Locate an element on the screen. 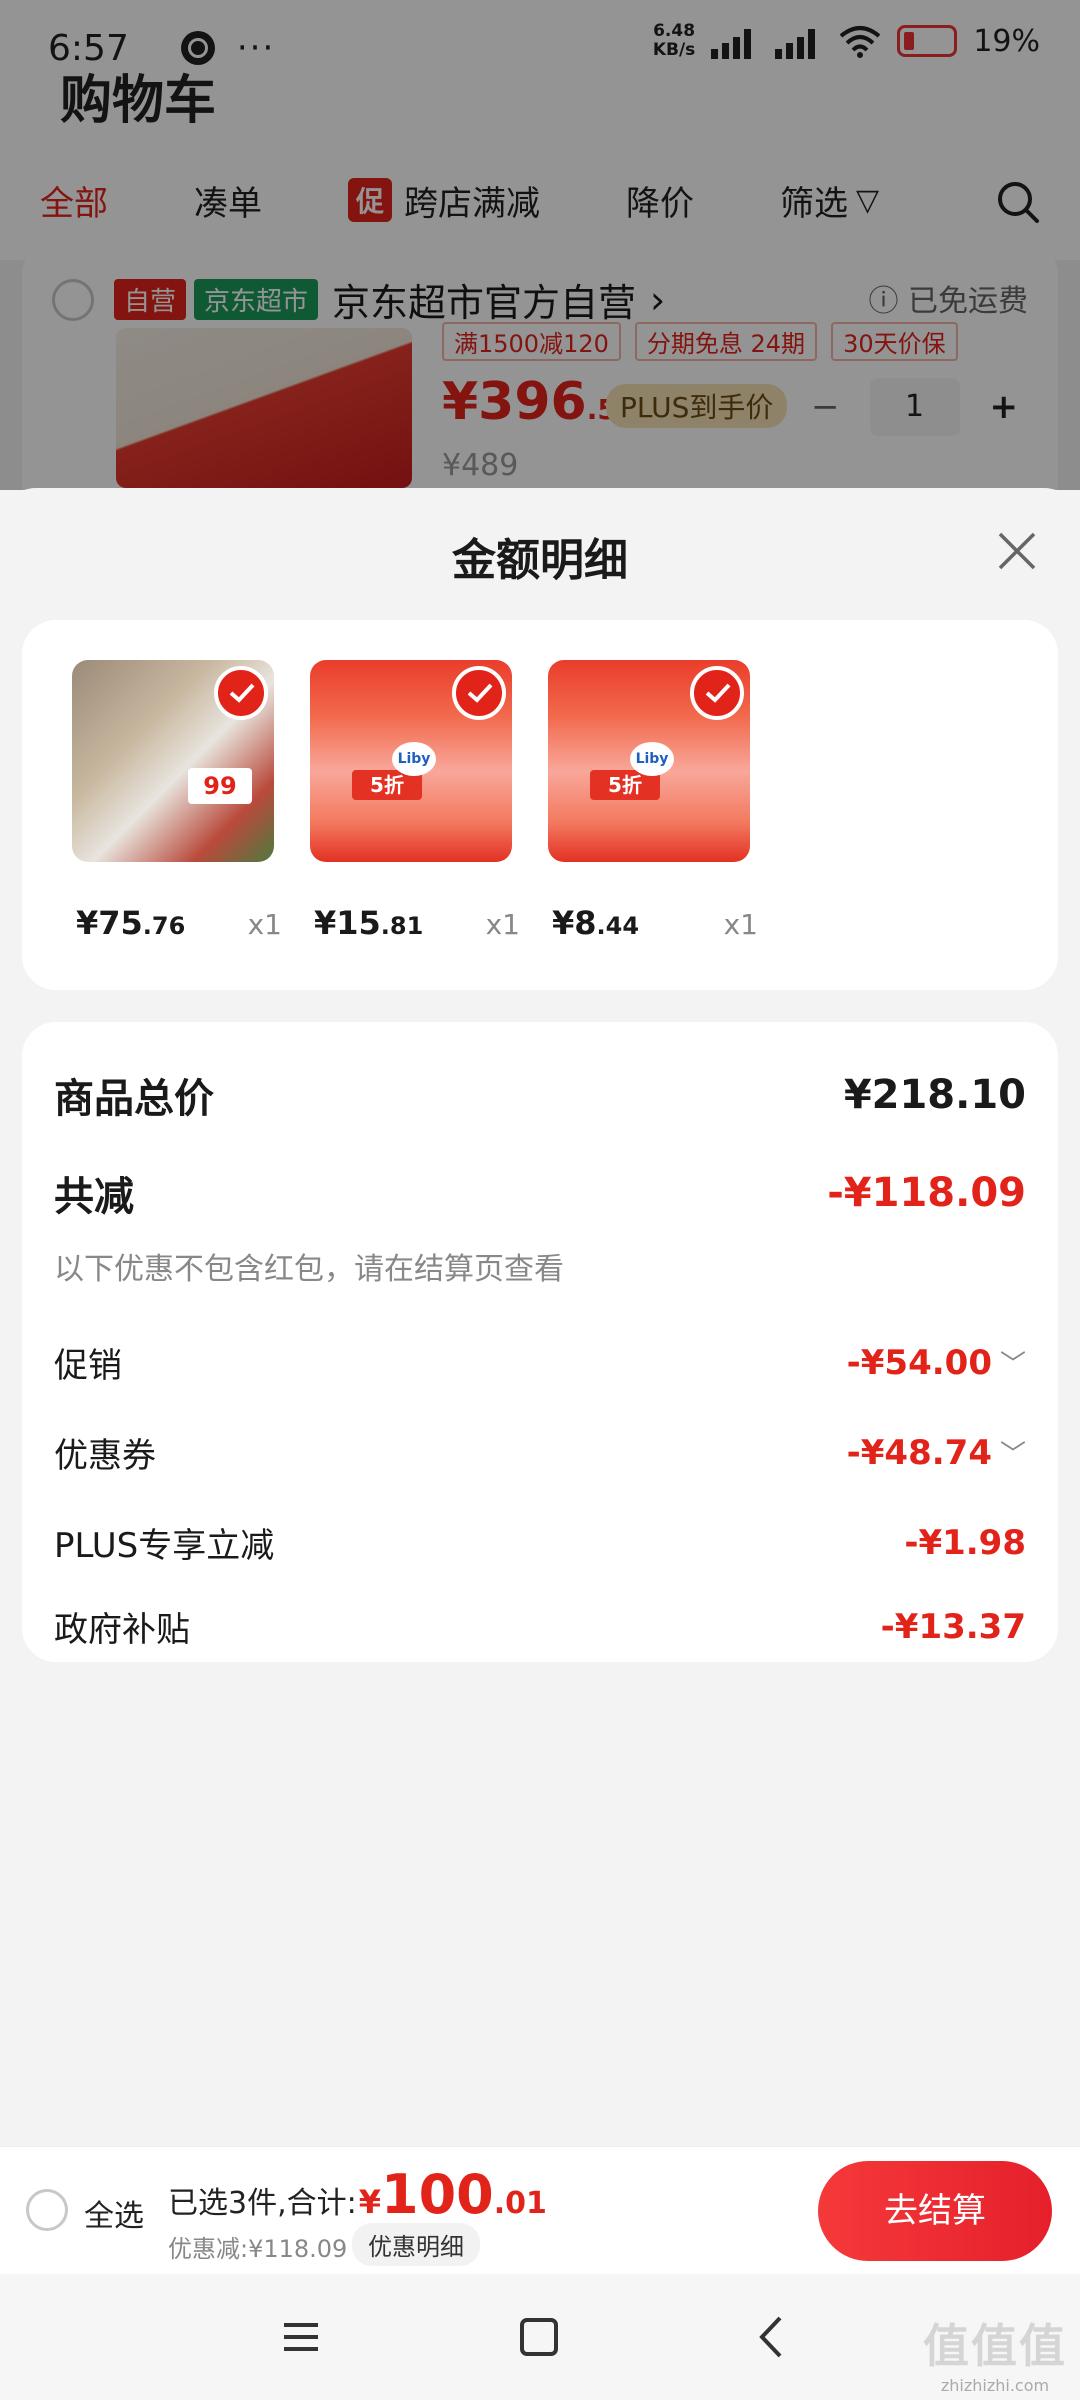 The height and width of the screenshot is (2400, 1080). back-icon is located at coordinates (773, 2337).